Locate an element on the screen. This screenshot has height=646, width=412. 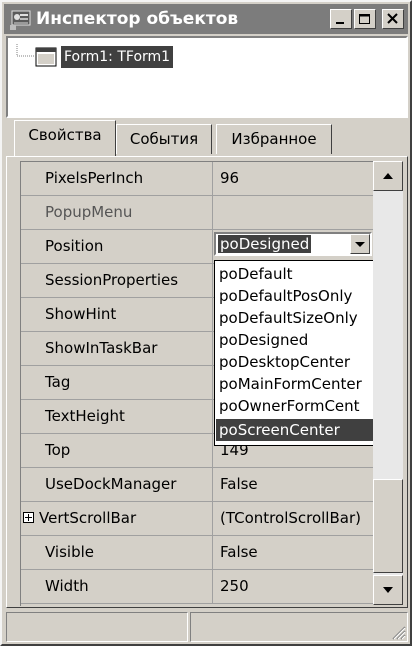
maximize-icon is located at coordinates (364, 19).